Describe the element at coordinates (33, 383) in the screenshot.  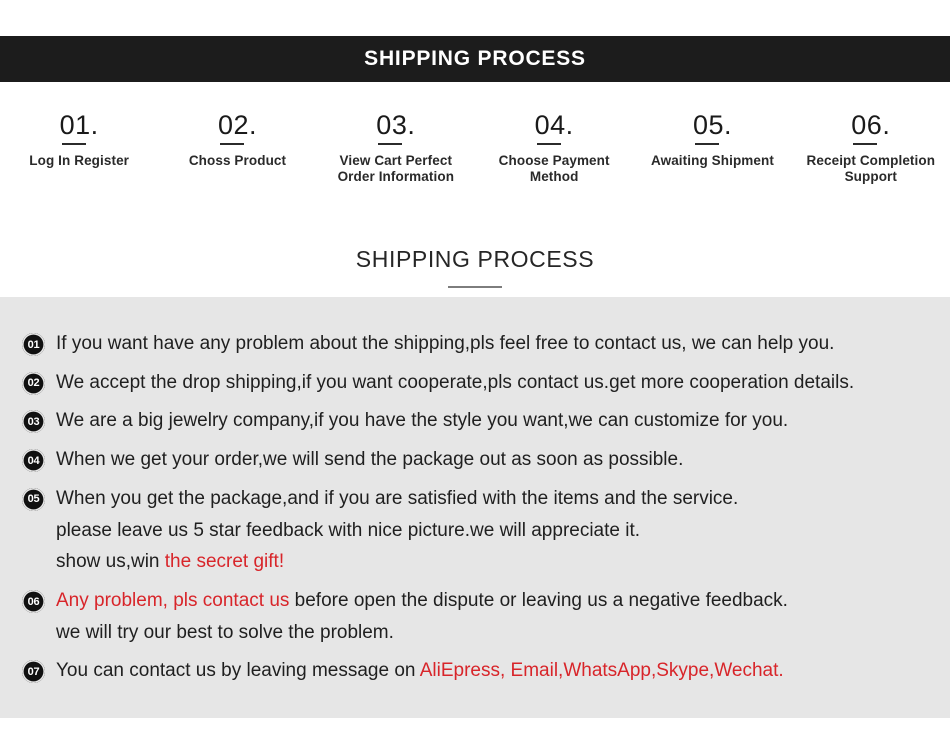
I see `faq-item-badge: 02` at that location.